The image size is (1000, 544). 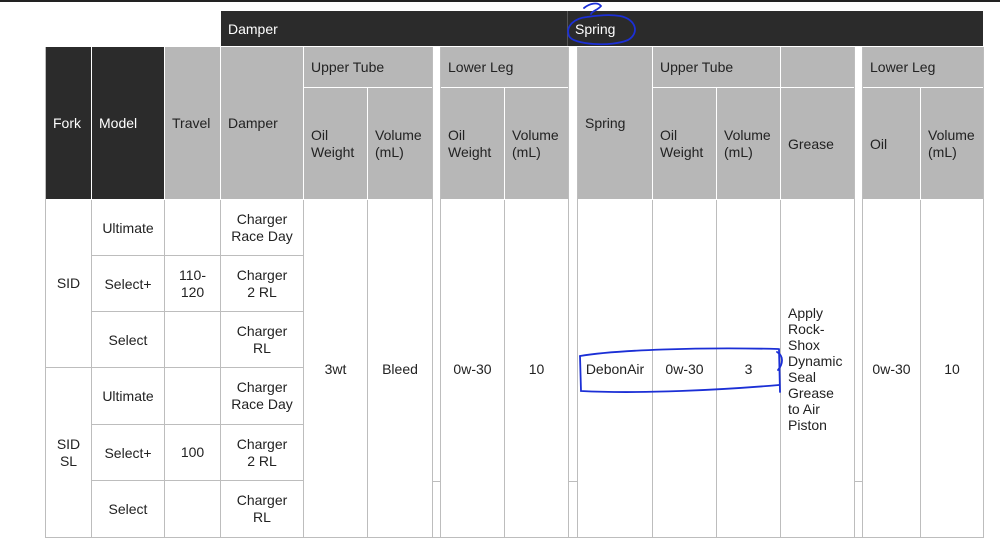 I want to click on upper-tube-volume: Bleed, so click(x=400, y=368).